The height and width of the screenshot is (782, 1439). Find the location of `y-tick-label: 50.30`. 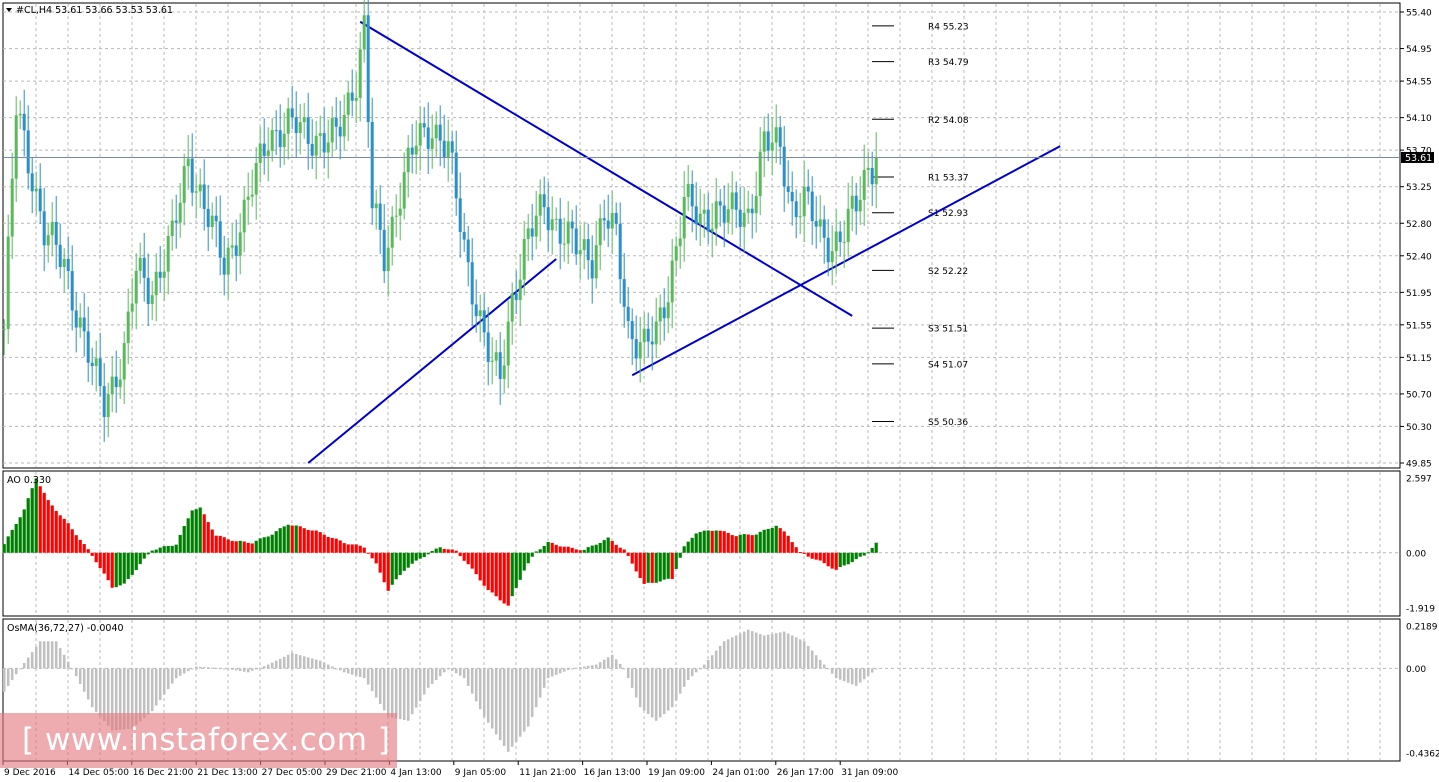

y-tick-label: 50.30 is located at coordinates (1419, 428).